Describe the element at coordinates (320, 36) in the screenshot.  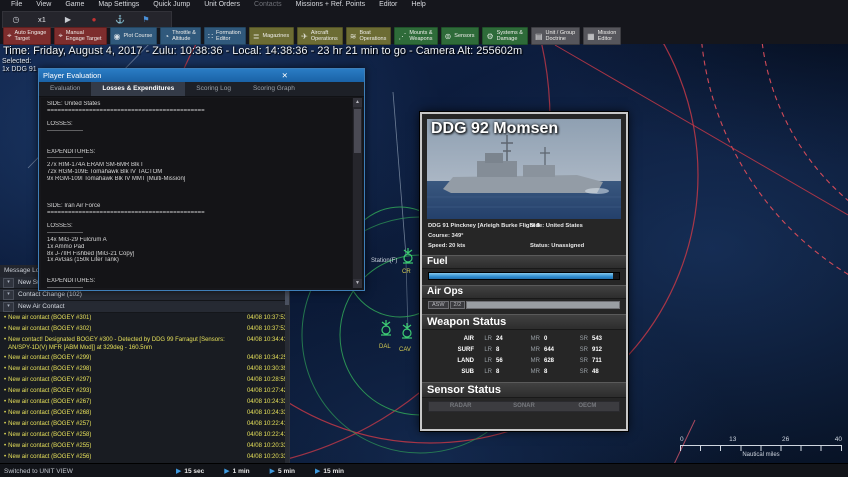
I see `toolbar-button: ✈ Aircraft Operations` at that location.